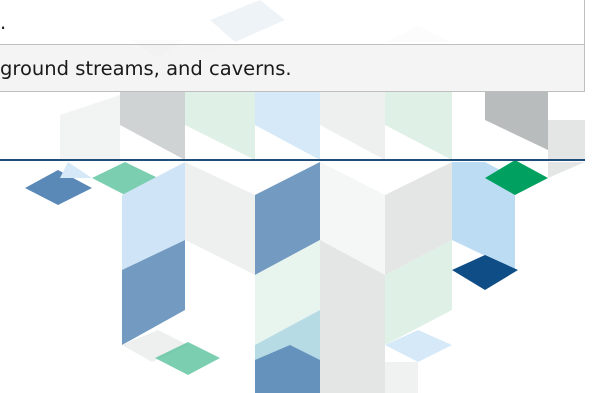 Image resolution: width=601 pixels, height=393 pixels. I want to click on horizontal-rule, so click(292, 160).